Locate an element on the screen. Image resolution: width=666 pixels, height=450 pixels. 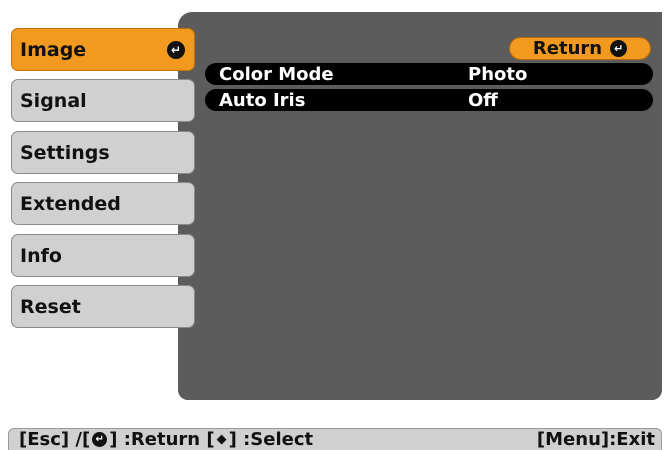
setting-row-auto-iris: Auto Iris Off is located at coordinates (429, 100).